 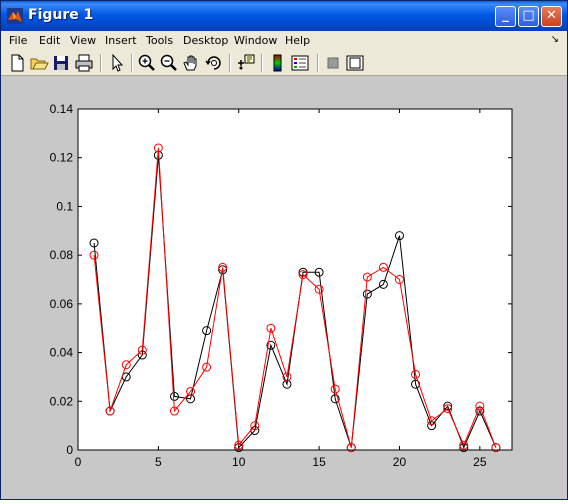 What do you see at coordinates (78, 462) in the screenshot?
I see `x-tick-label: 0` at bounding box center [78, 462].